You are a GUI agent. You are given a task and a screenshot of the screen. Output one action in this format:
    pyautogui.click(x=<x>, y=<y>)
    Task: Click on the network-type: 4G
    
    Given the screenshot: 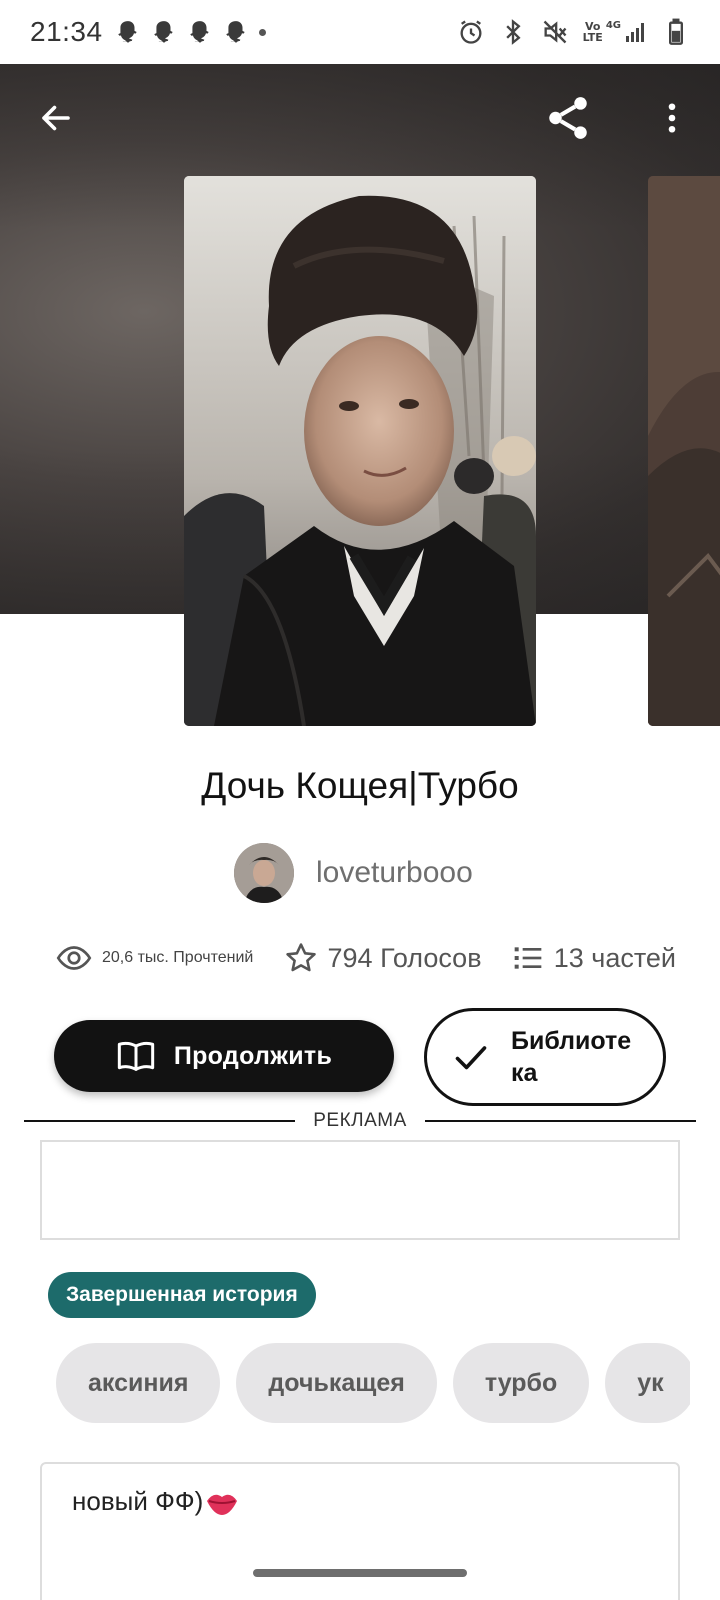 What is the action you would take?
    pyautogui.click(x=613, y=25)
    